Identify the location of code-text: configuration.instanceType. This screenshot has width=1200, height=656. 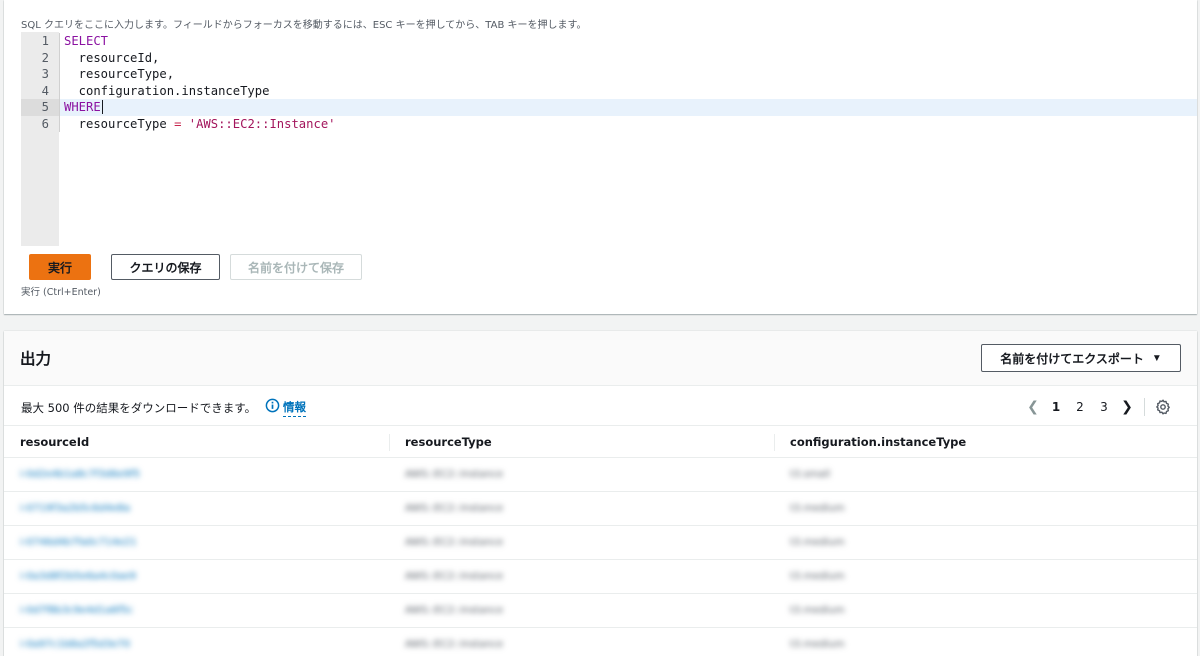
(164, 90).